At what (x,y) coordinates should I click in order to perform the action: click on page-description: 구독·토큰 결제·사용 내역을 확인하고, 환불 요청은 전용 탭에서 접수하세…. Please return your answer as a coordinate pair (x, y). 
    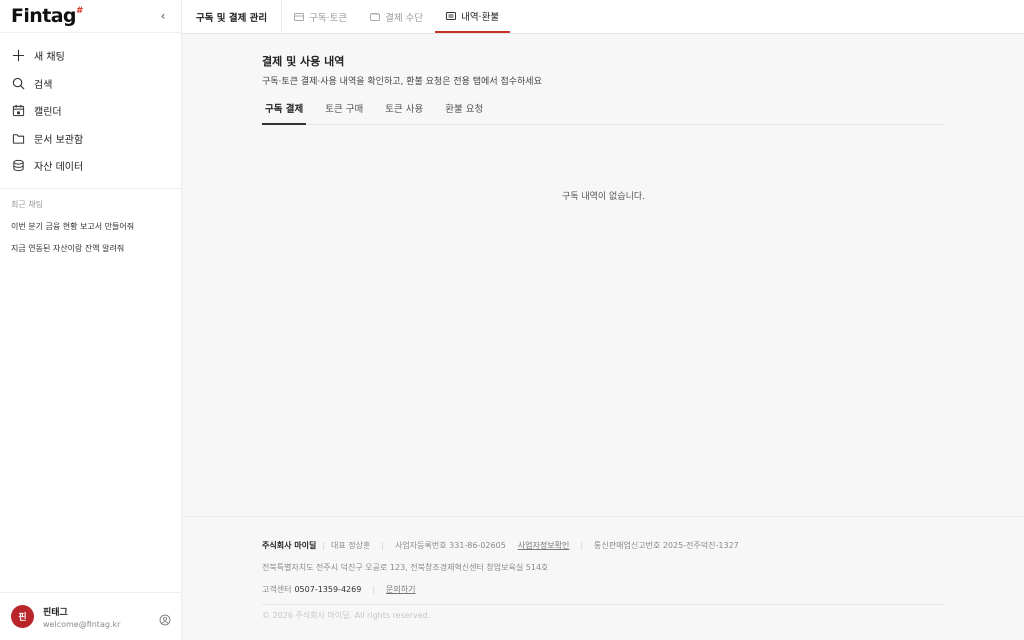
    Looking at the image, I should click on (402, 82).